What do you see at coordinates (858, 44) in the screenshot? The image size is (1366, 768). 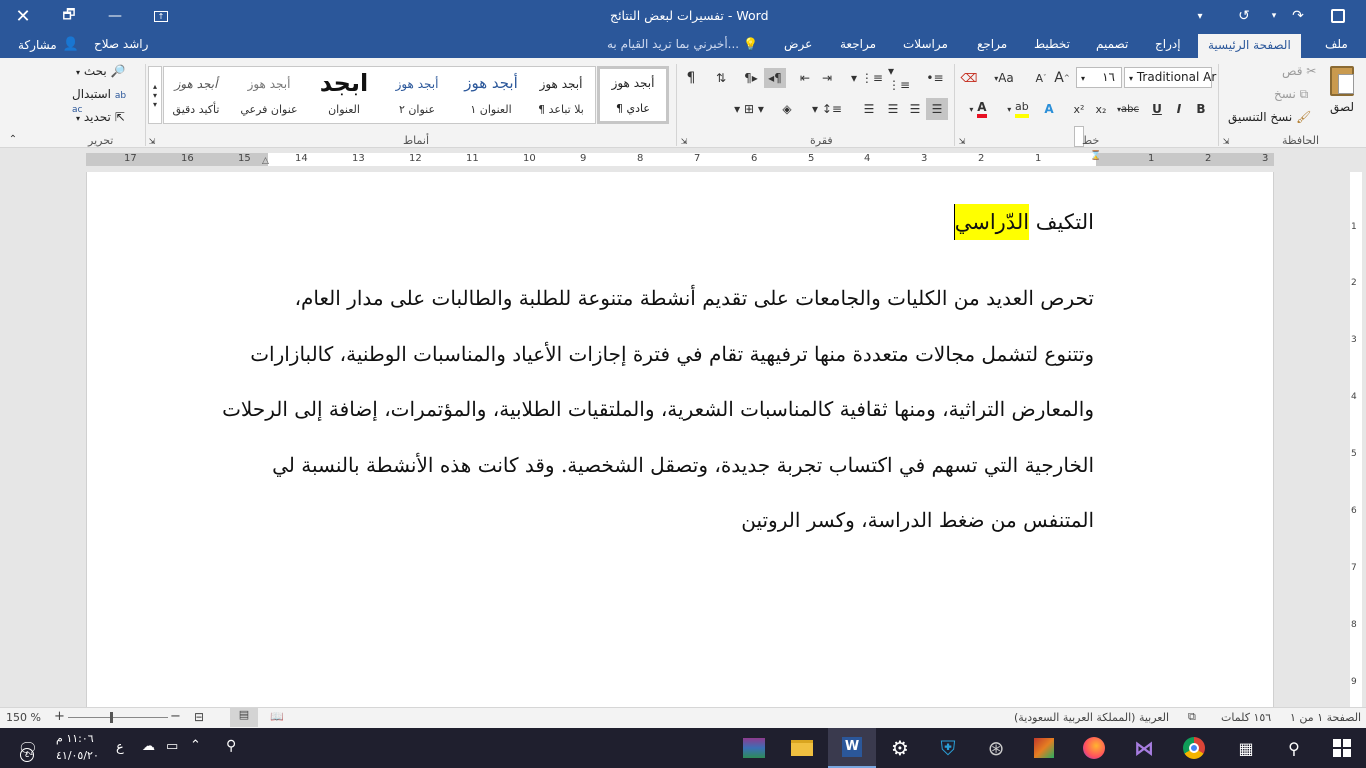 I see `tab-review: مراجعة` at bounding box center [858, 44].